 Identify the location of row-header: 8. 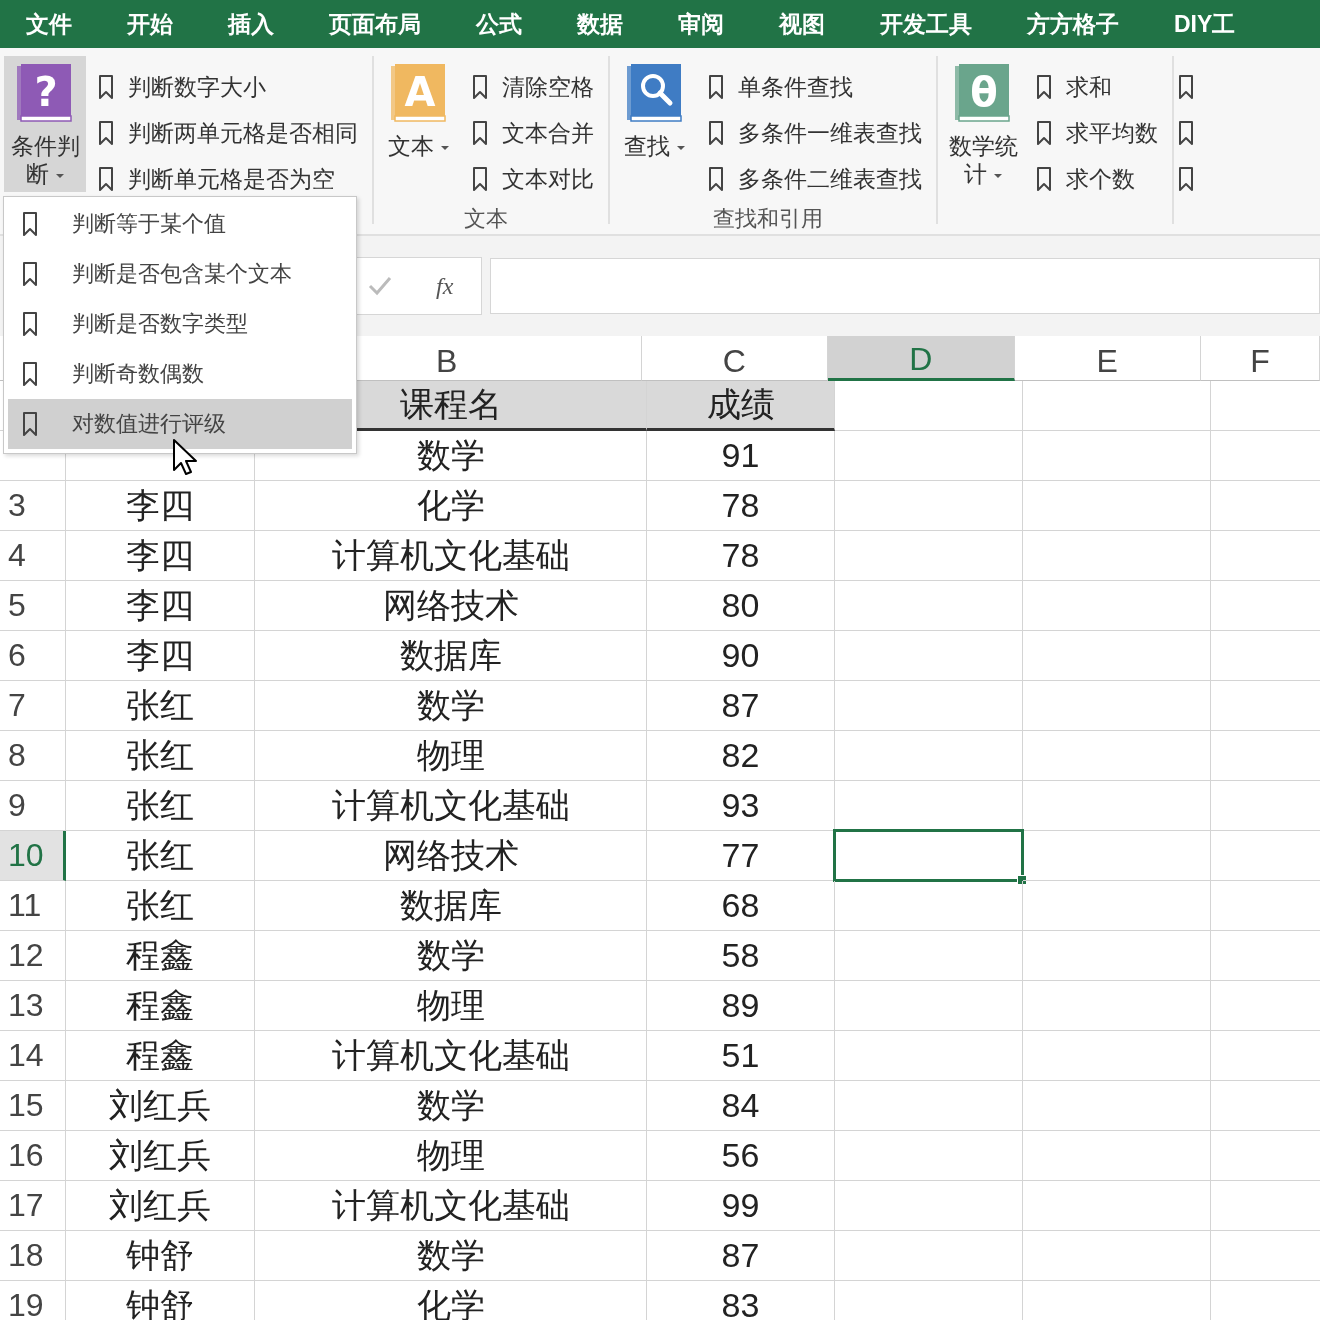
(33, 756).